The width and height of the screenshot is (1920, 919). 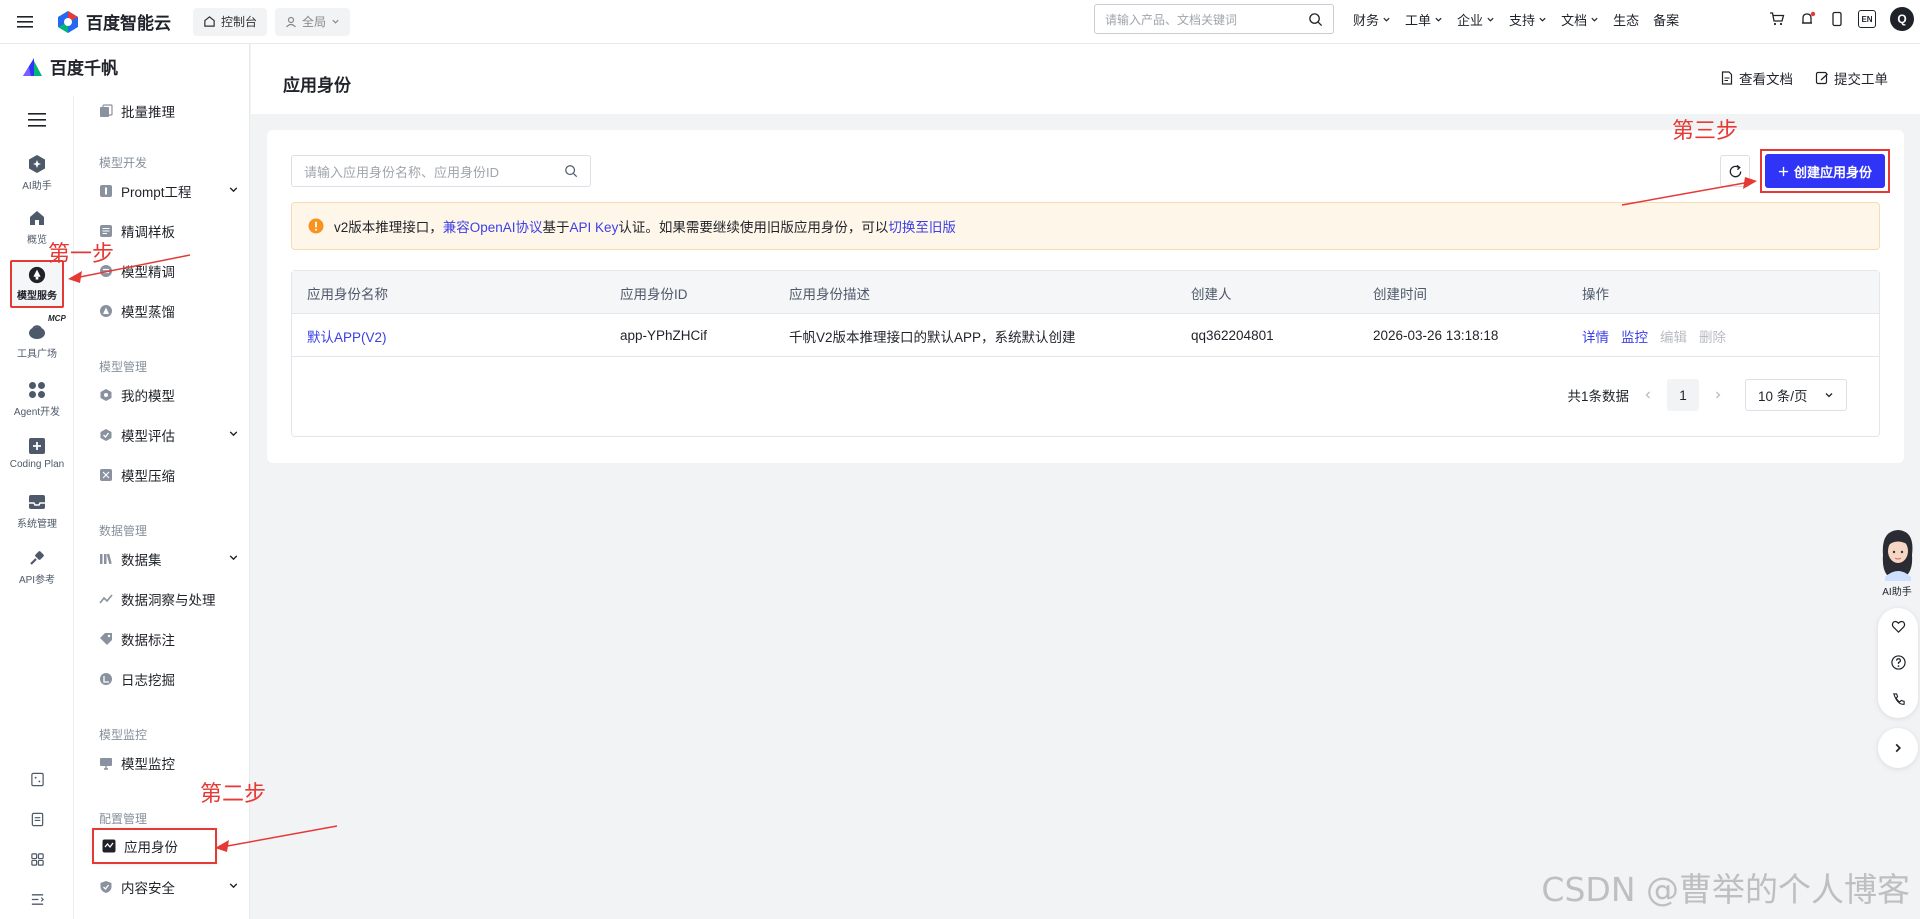 I want to click on plus-icon, so click(x=1783, y=171).